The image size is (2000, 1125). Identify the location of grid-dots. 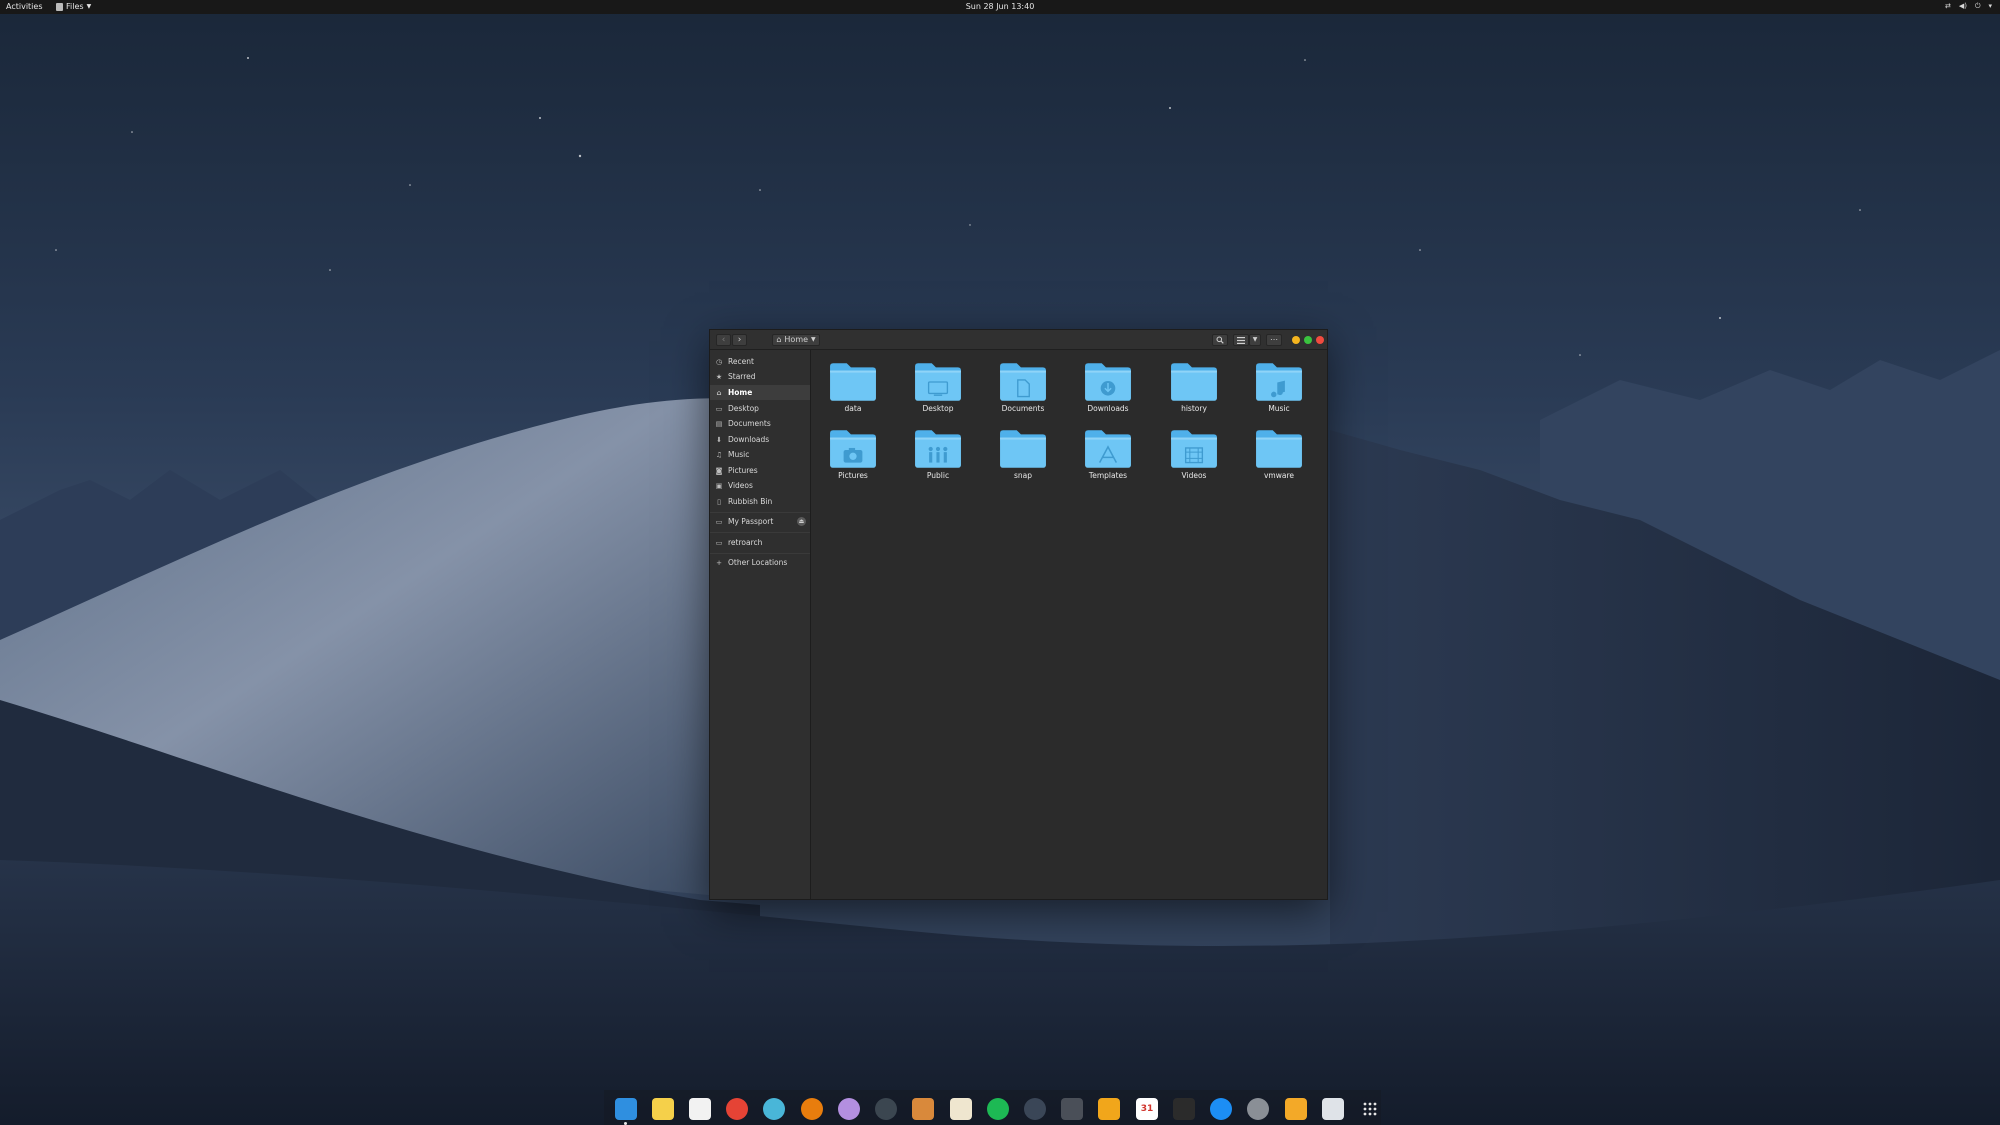
(1370, 1109).